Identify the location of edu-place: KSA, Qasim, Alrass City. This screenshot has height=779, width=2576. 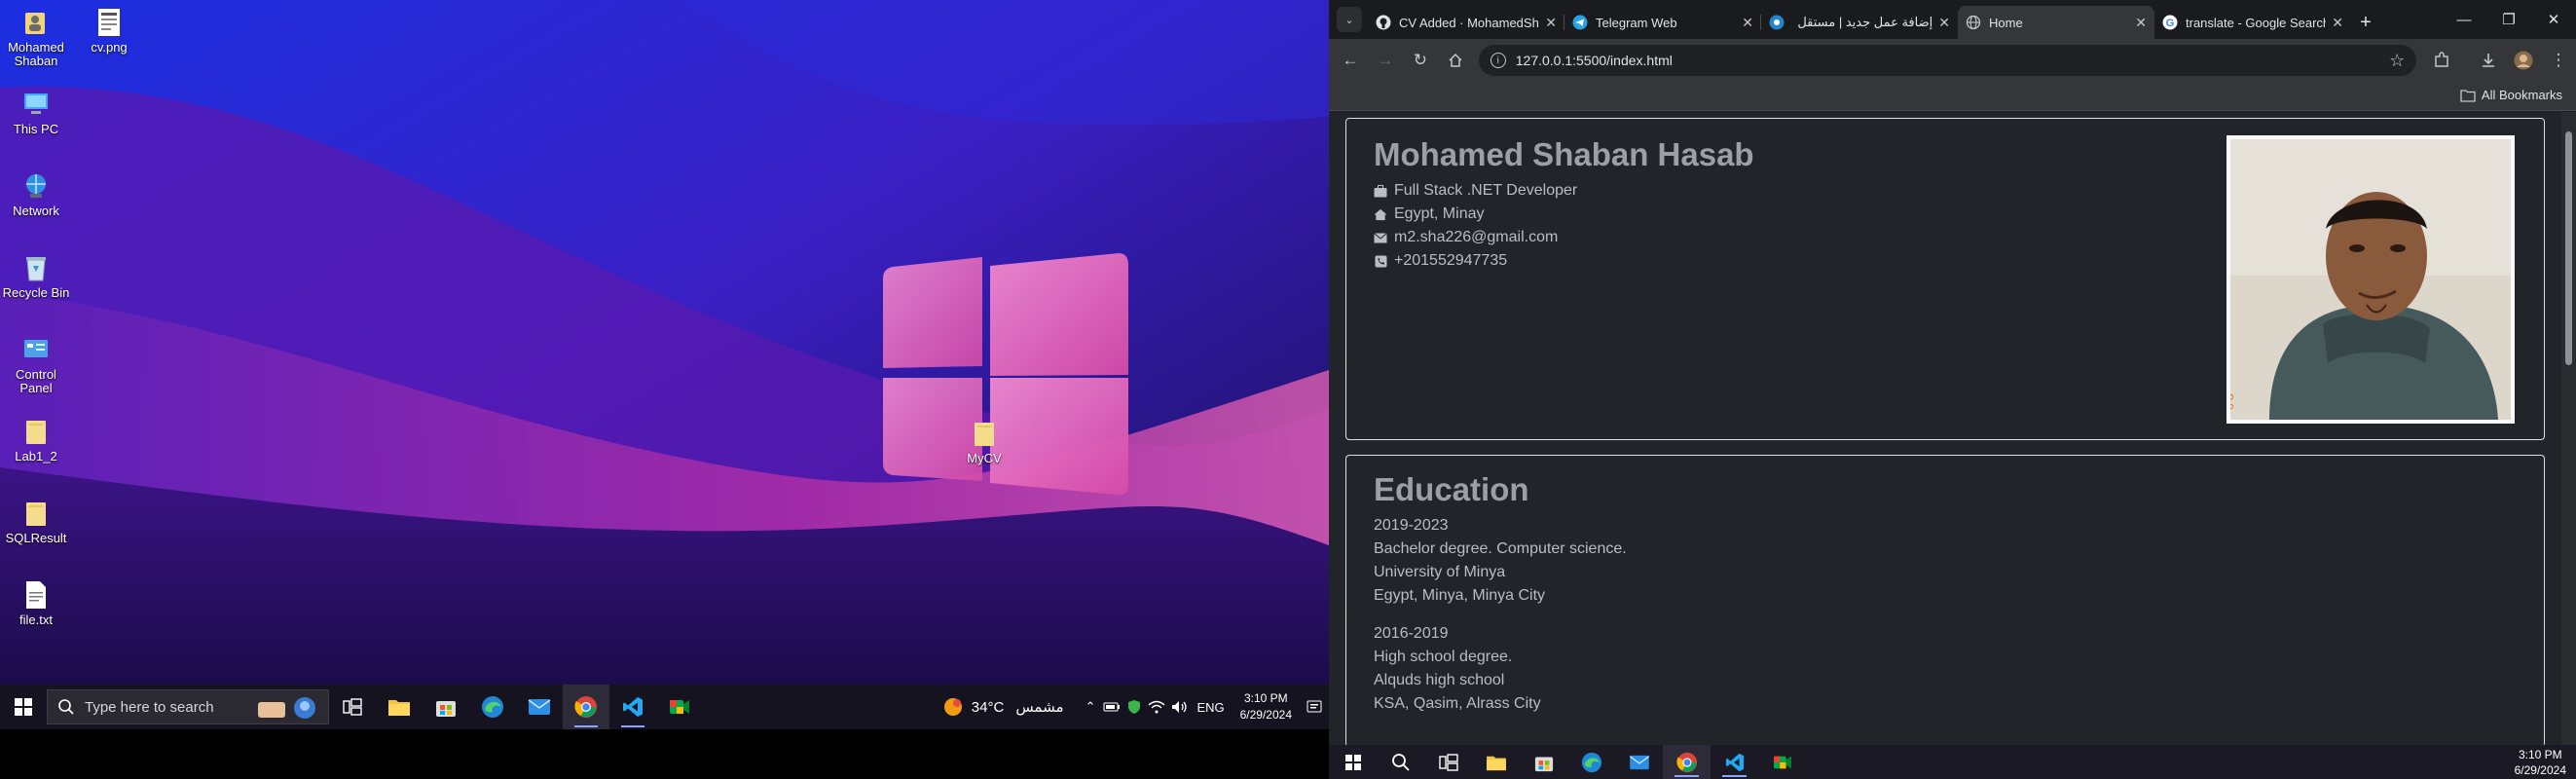
(1457, 703).